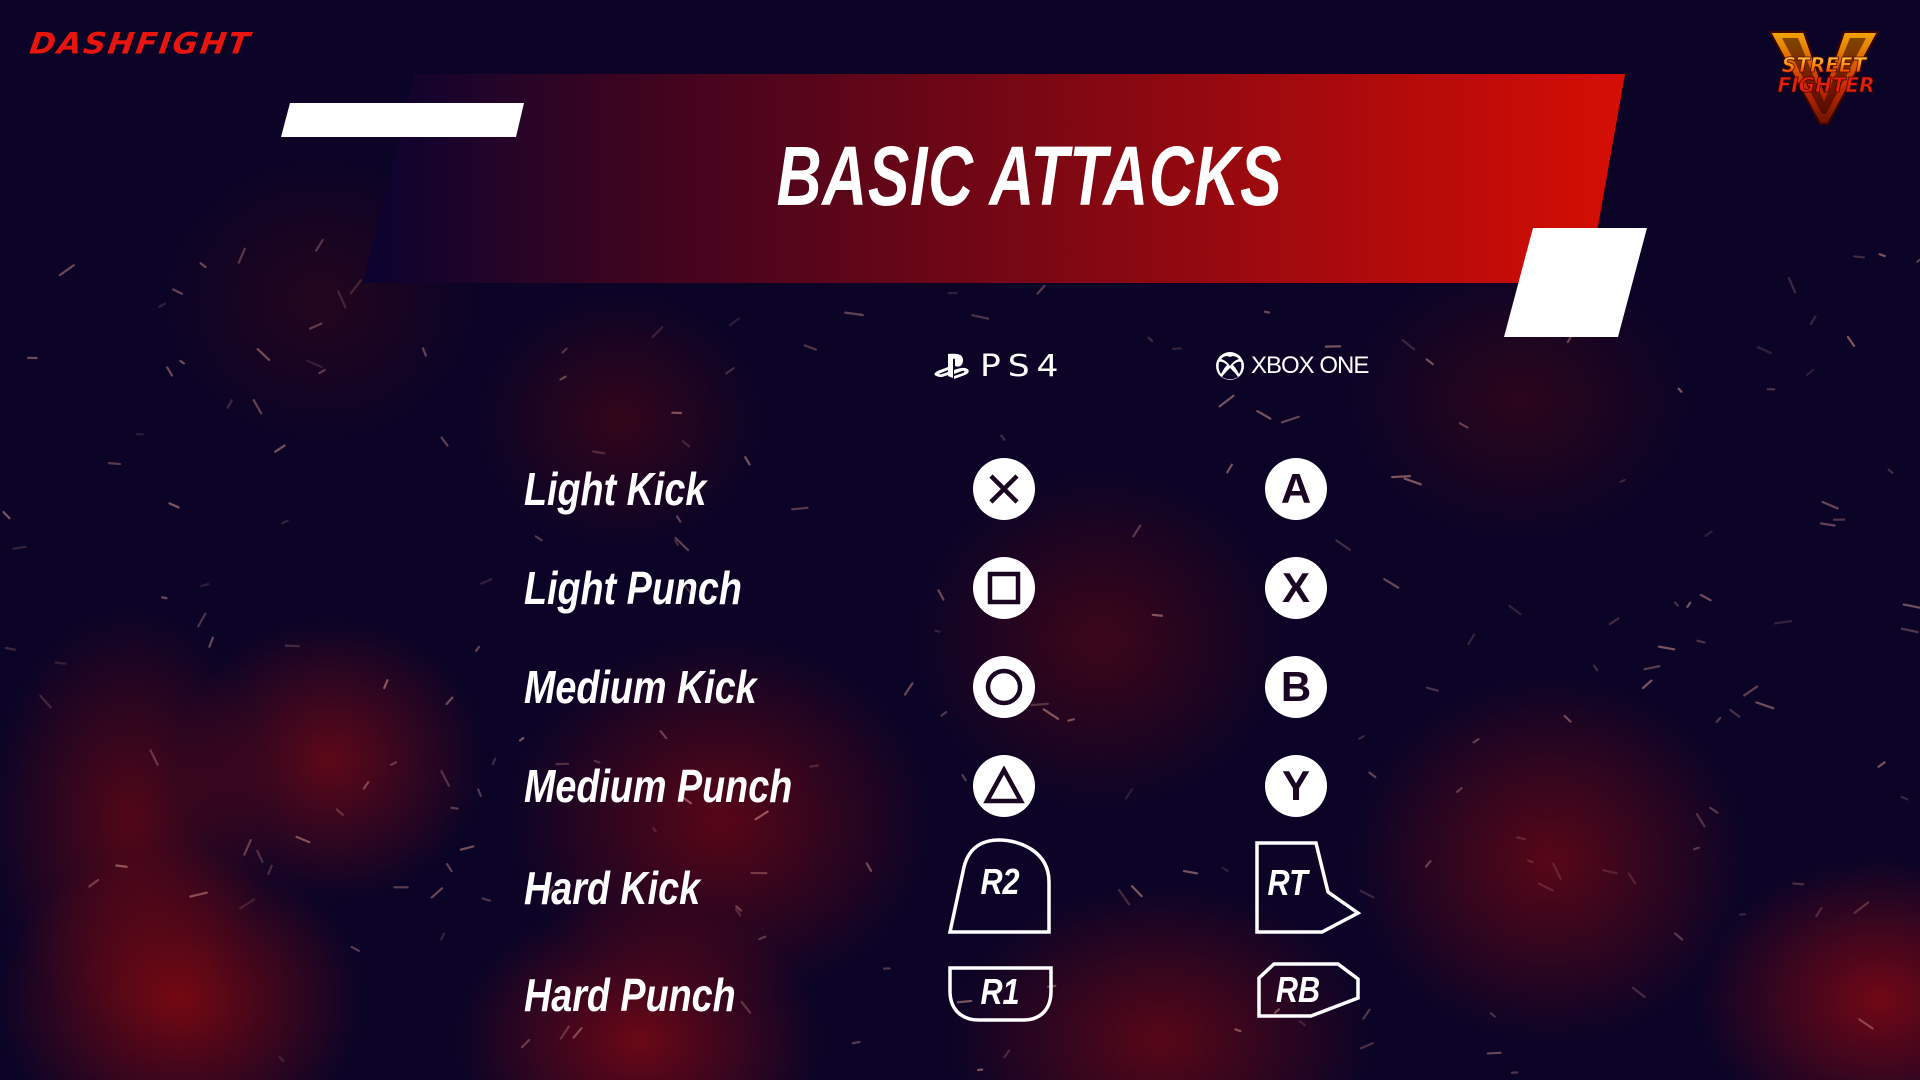 This screenshot has height=1080, width=1920. What do you see at coordinates (1230, 366) in the screenshot?
I see `xbox-icon` at bounding box center [1230, 366].